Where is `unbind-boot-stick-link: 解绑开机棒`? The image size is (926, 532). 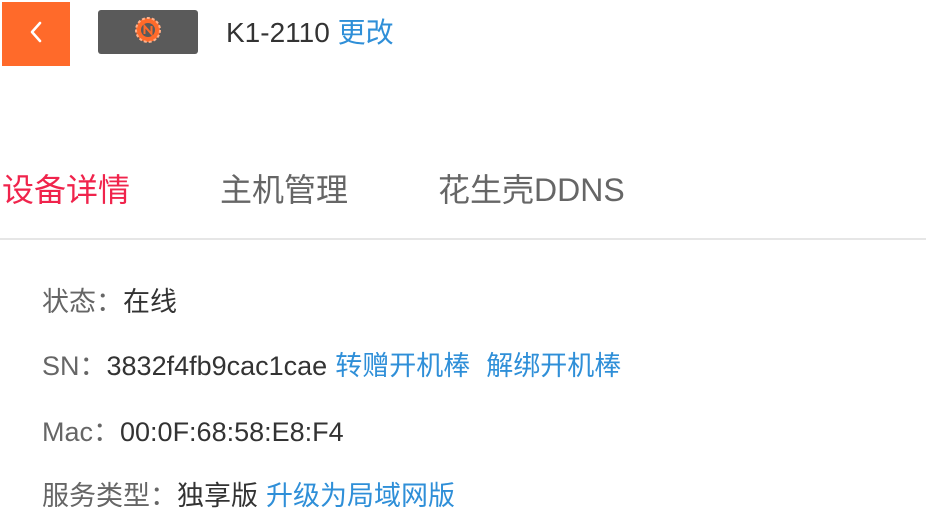
unbind-boot-stick-link: 解绑开机棒 is located at coordinates (553, 366).